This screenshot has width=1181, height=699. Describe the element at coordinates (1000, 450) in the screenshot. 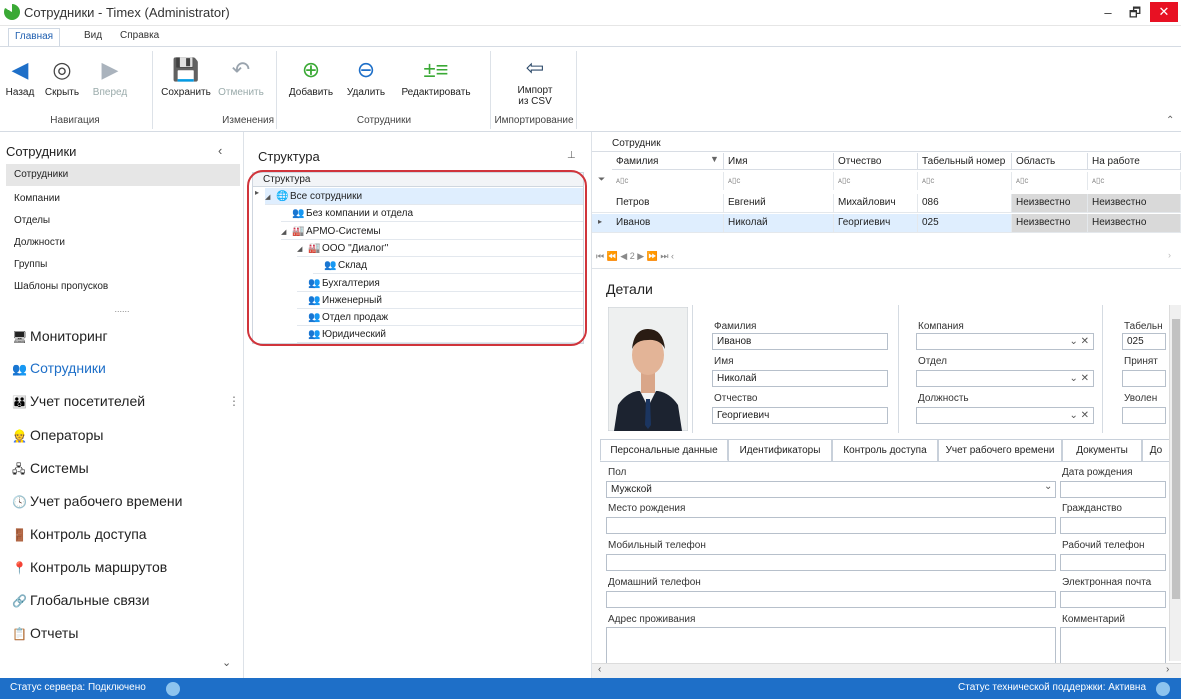

I see `tab-3: Учет рабочего времени` at that location.